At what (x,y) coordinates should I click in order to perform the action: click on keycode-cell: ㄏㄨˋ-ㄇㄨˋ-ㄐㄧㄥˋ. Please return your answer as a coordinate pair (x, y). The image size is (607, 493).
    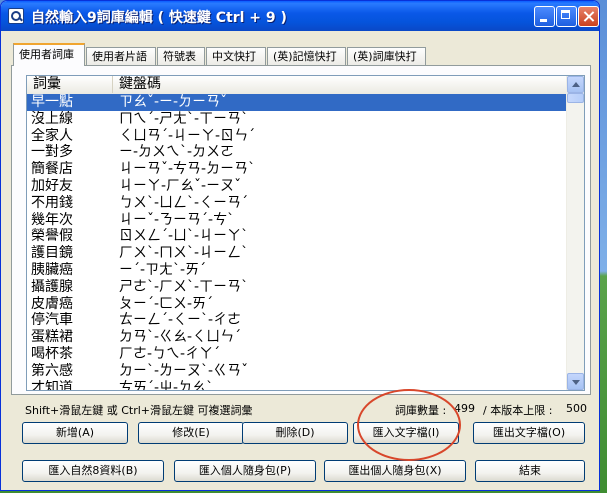
    Looking at the image, I should click on (184, 253).